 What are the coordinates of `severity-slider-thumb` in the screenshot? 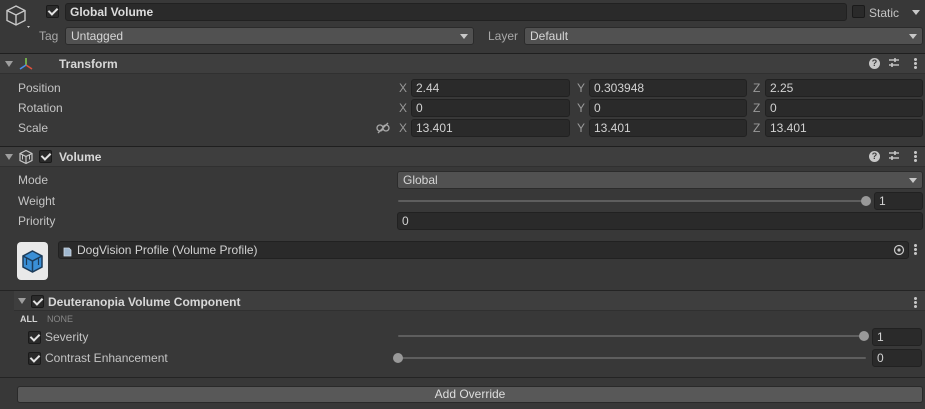 It's located at (864, 336).